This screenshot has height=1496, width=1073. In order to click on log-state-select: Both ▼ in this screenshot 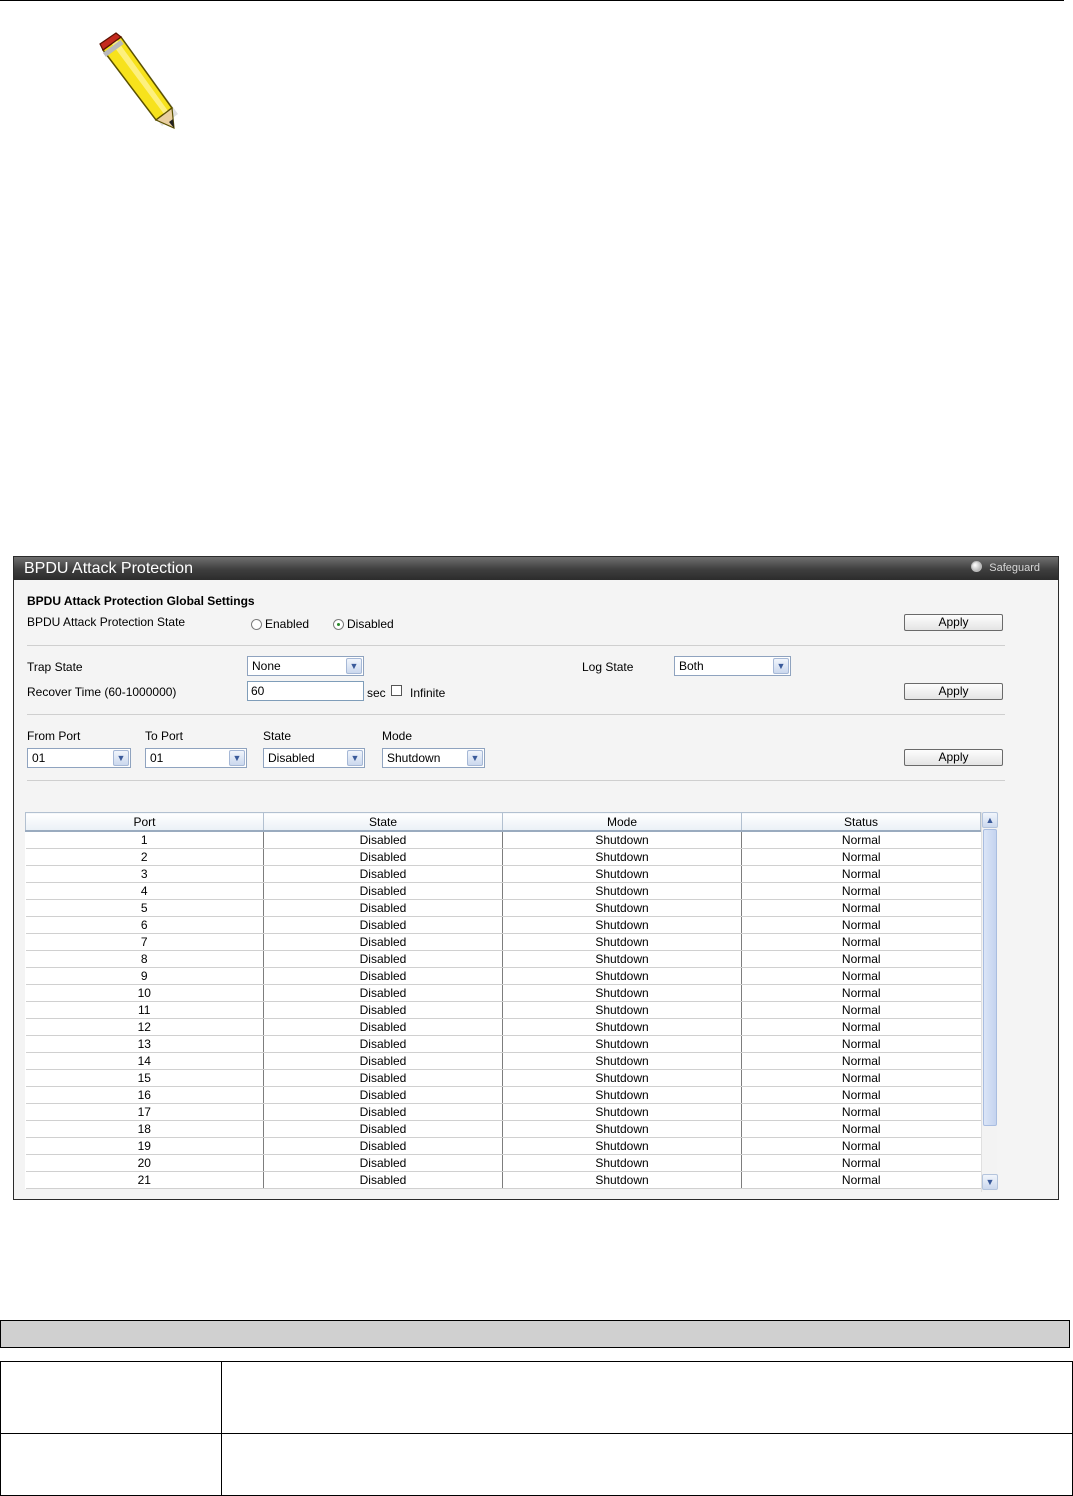, I will do `click(732, 666)`.